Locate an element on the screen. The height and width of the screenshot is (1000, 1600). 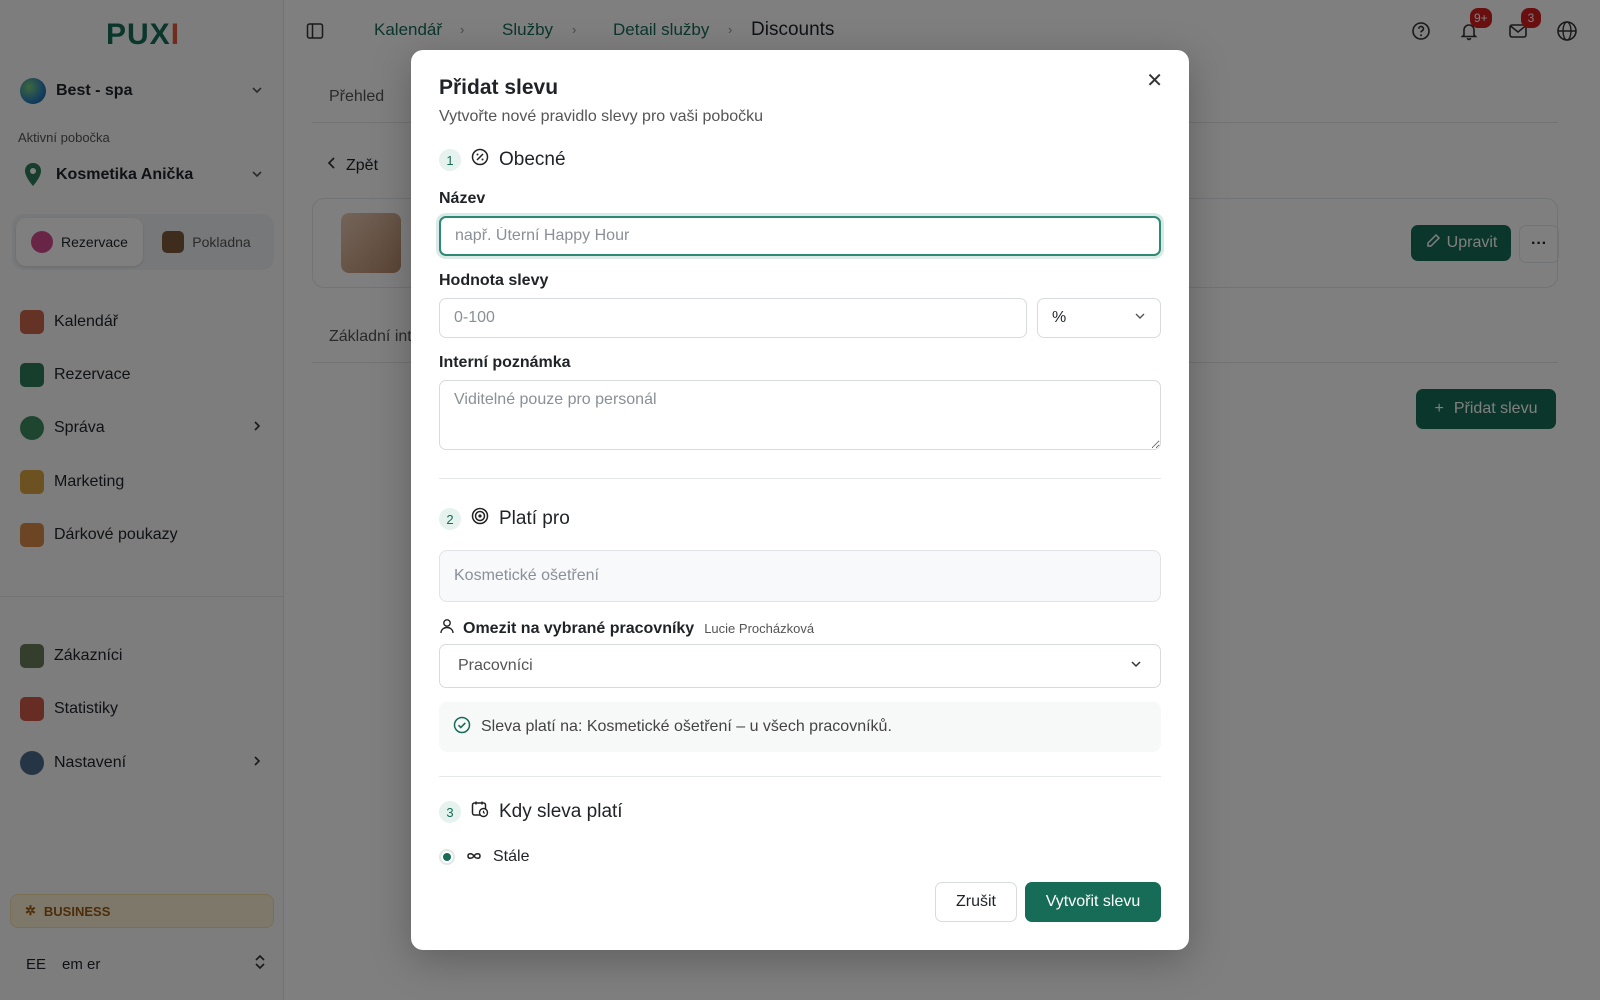
user-icon is located at coordinates (447, 628).